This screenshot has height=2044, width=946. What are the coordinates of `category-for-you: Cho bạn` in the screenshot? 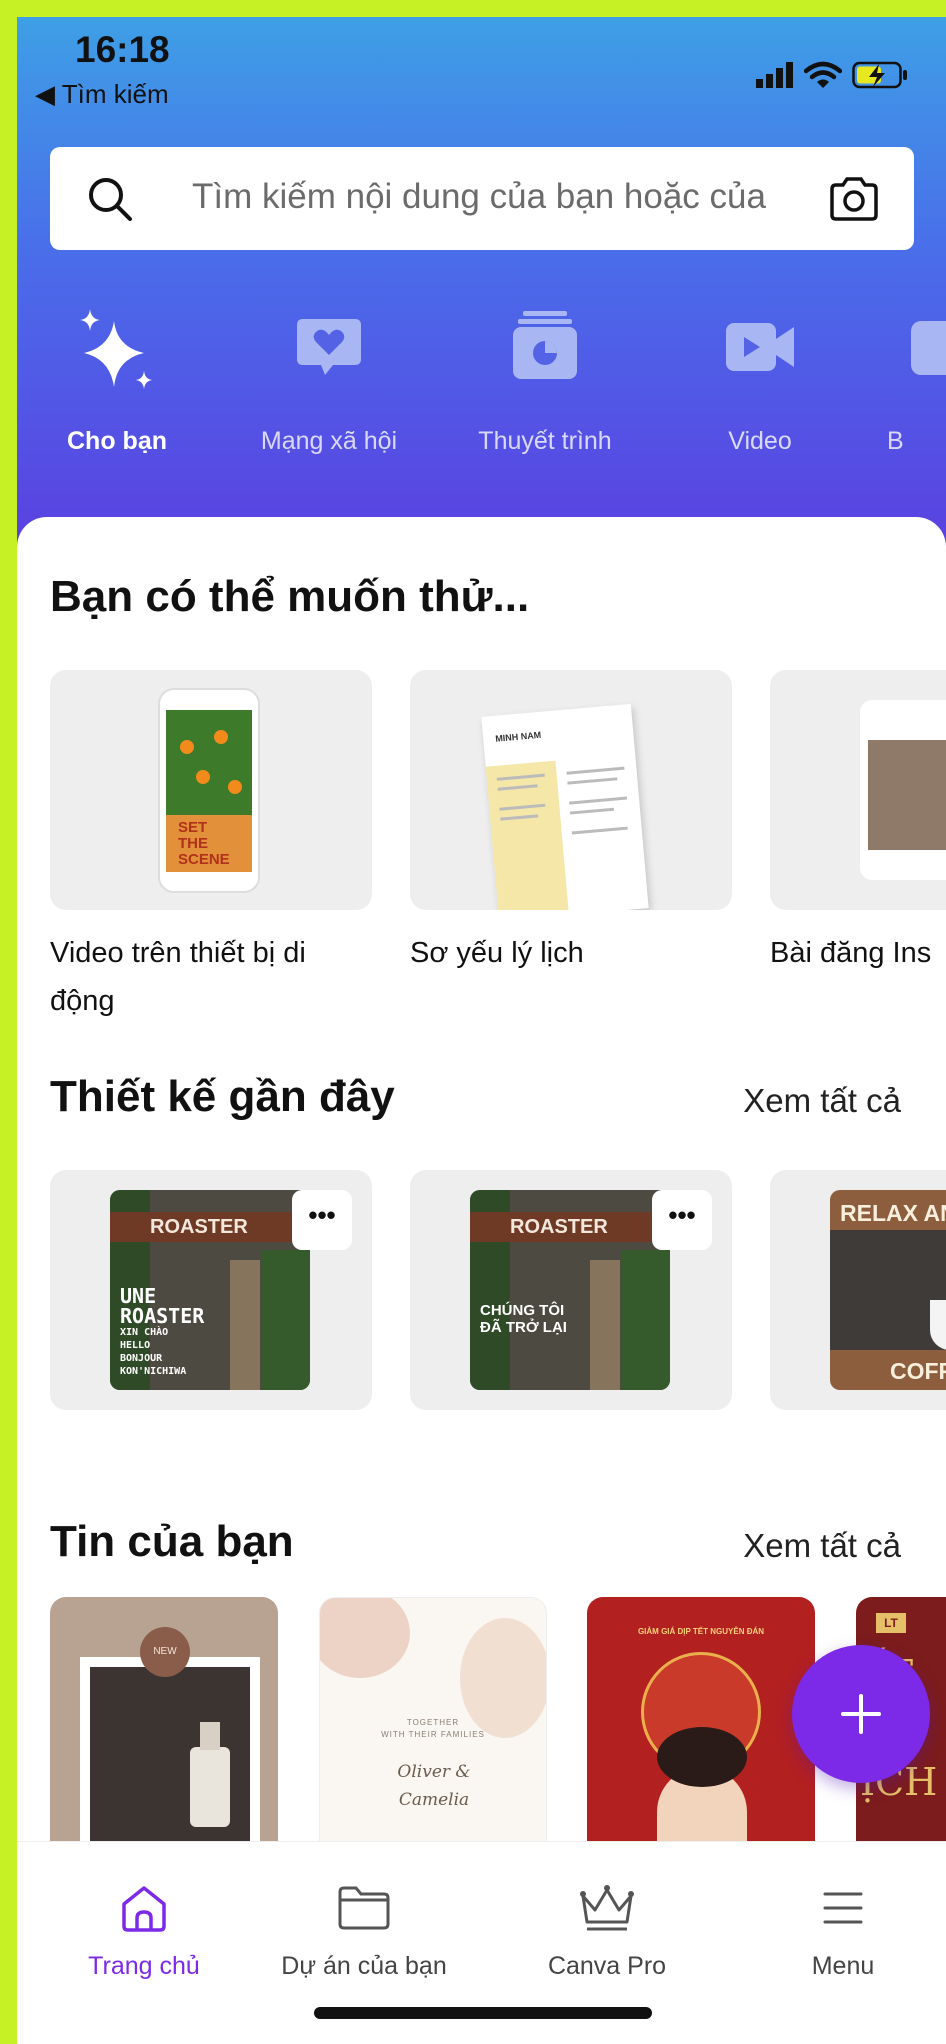 It's located at (117, 387).